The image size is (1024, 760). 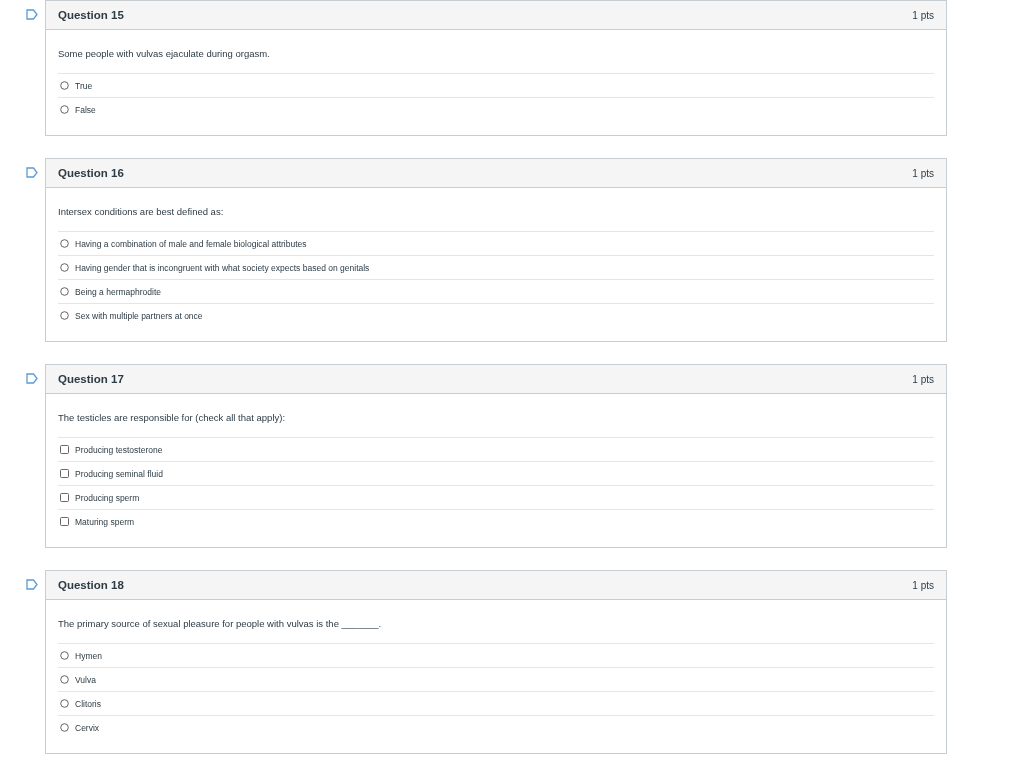 What do you see at coordinates (85, 679) in the screenshot?
I see `answer-option: Vulva` at bounding box center [85, 679].